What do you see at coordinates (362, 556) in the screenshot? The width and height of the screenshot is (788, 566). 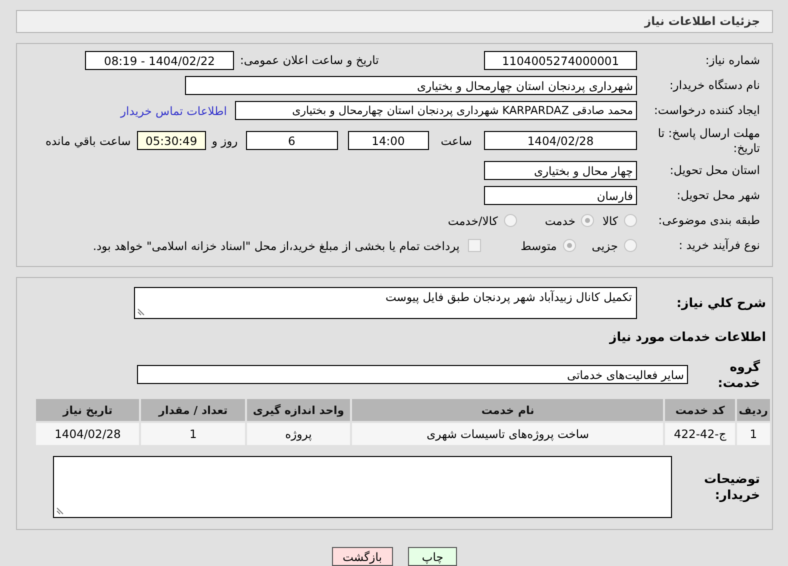 I see `back-button: بازگشت` at bounding box center [362, 556].